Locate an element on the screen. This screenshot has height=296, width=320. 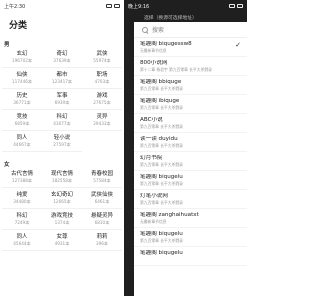
source-name: 笔趣阁 zanghaihuatxt is located at coordinates (169, 215).